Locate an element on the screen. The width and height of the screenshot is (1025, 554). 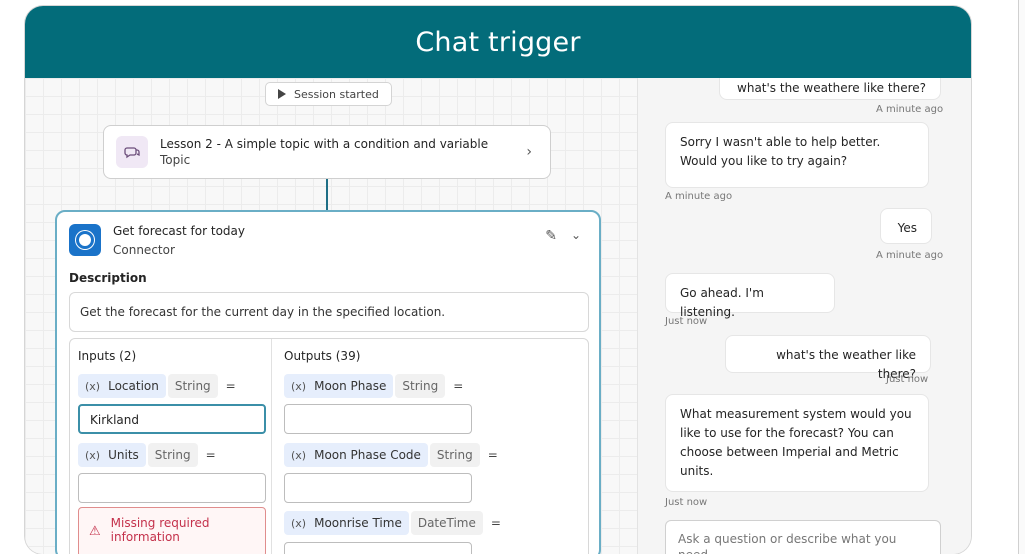
type-chip: DateTime is located at coordinates (446, 523).